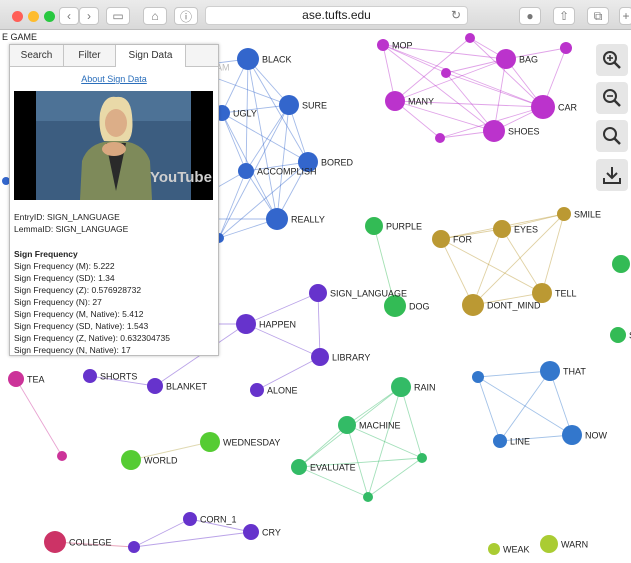  Describe the element at coordinates (515, 229) in the screenshot. I see `graph-node-eyes: EYES` at that location.